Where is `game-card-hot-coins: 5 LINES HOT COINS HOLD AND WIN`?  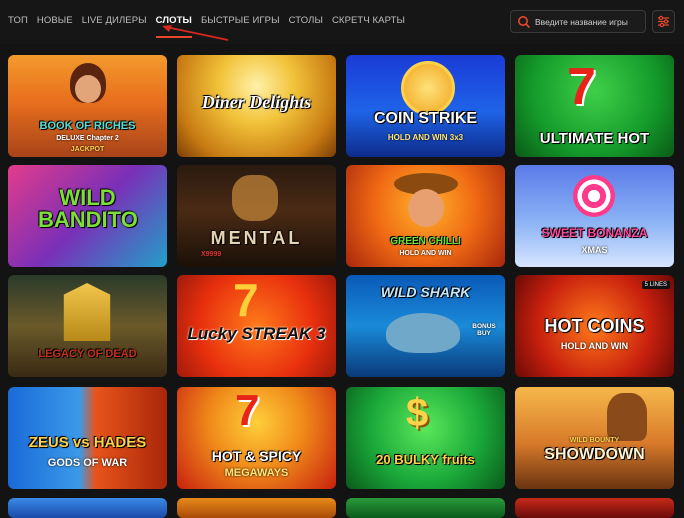
game-card-hot-coins: 5 LINES HOT COINS HOLD AND WIN is located at coordinates (594, 326).